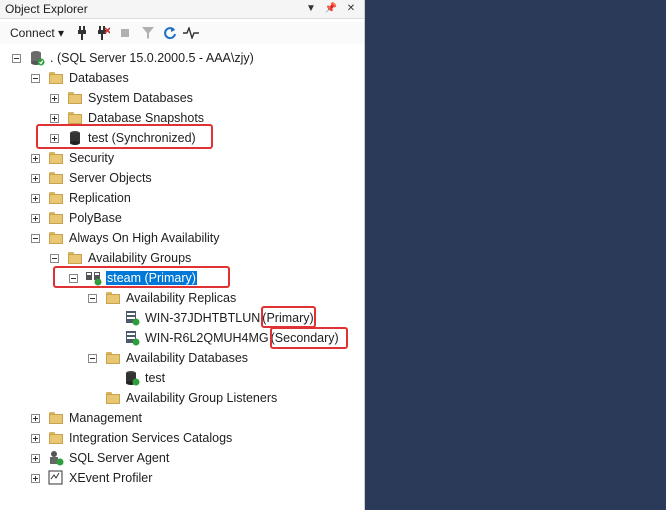  What do you see at coordinates (331, 8) in the screenshot?
I see `pin-button: 📌` at bounding box center [331, 8].